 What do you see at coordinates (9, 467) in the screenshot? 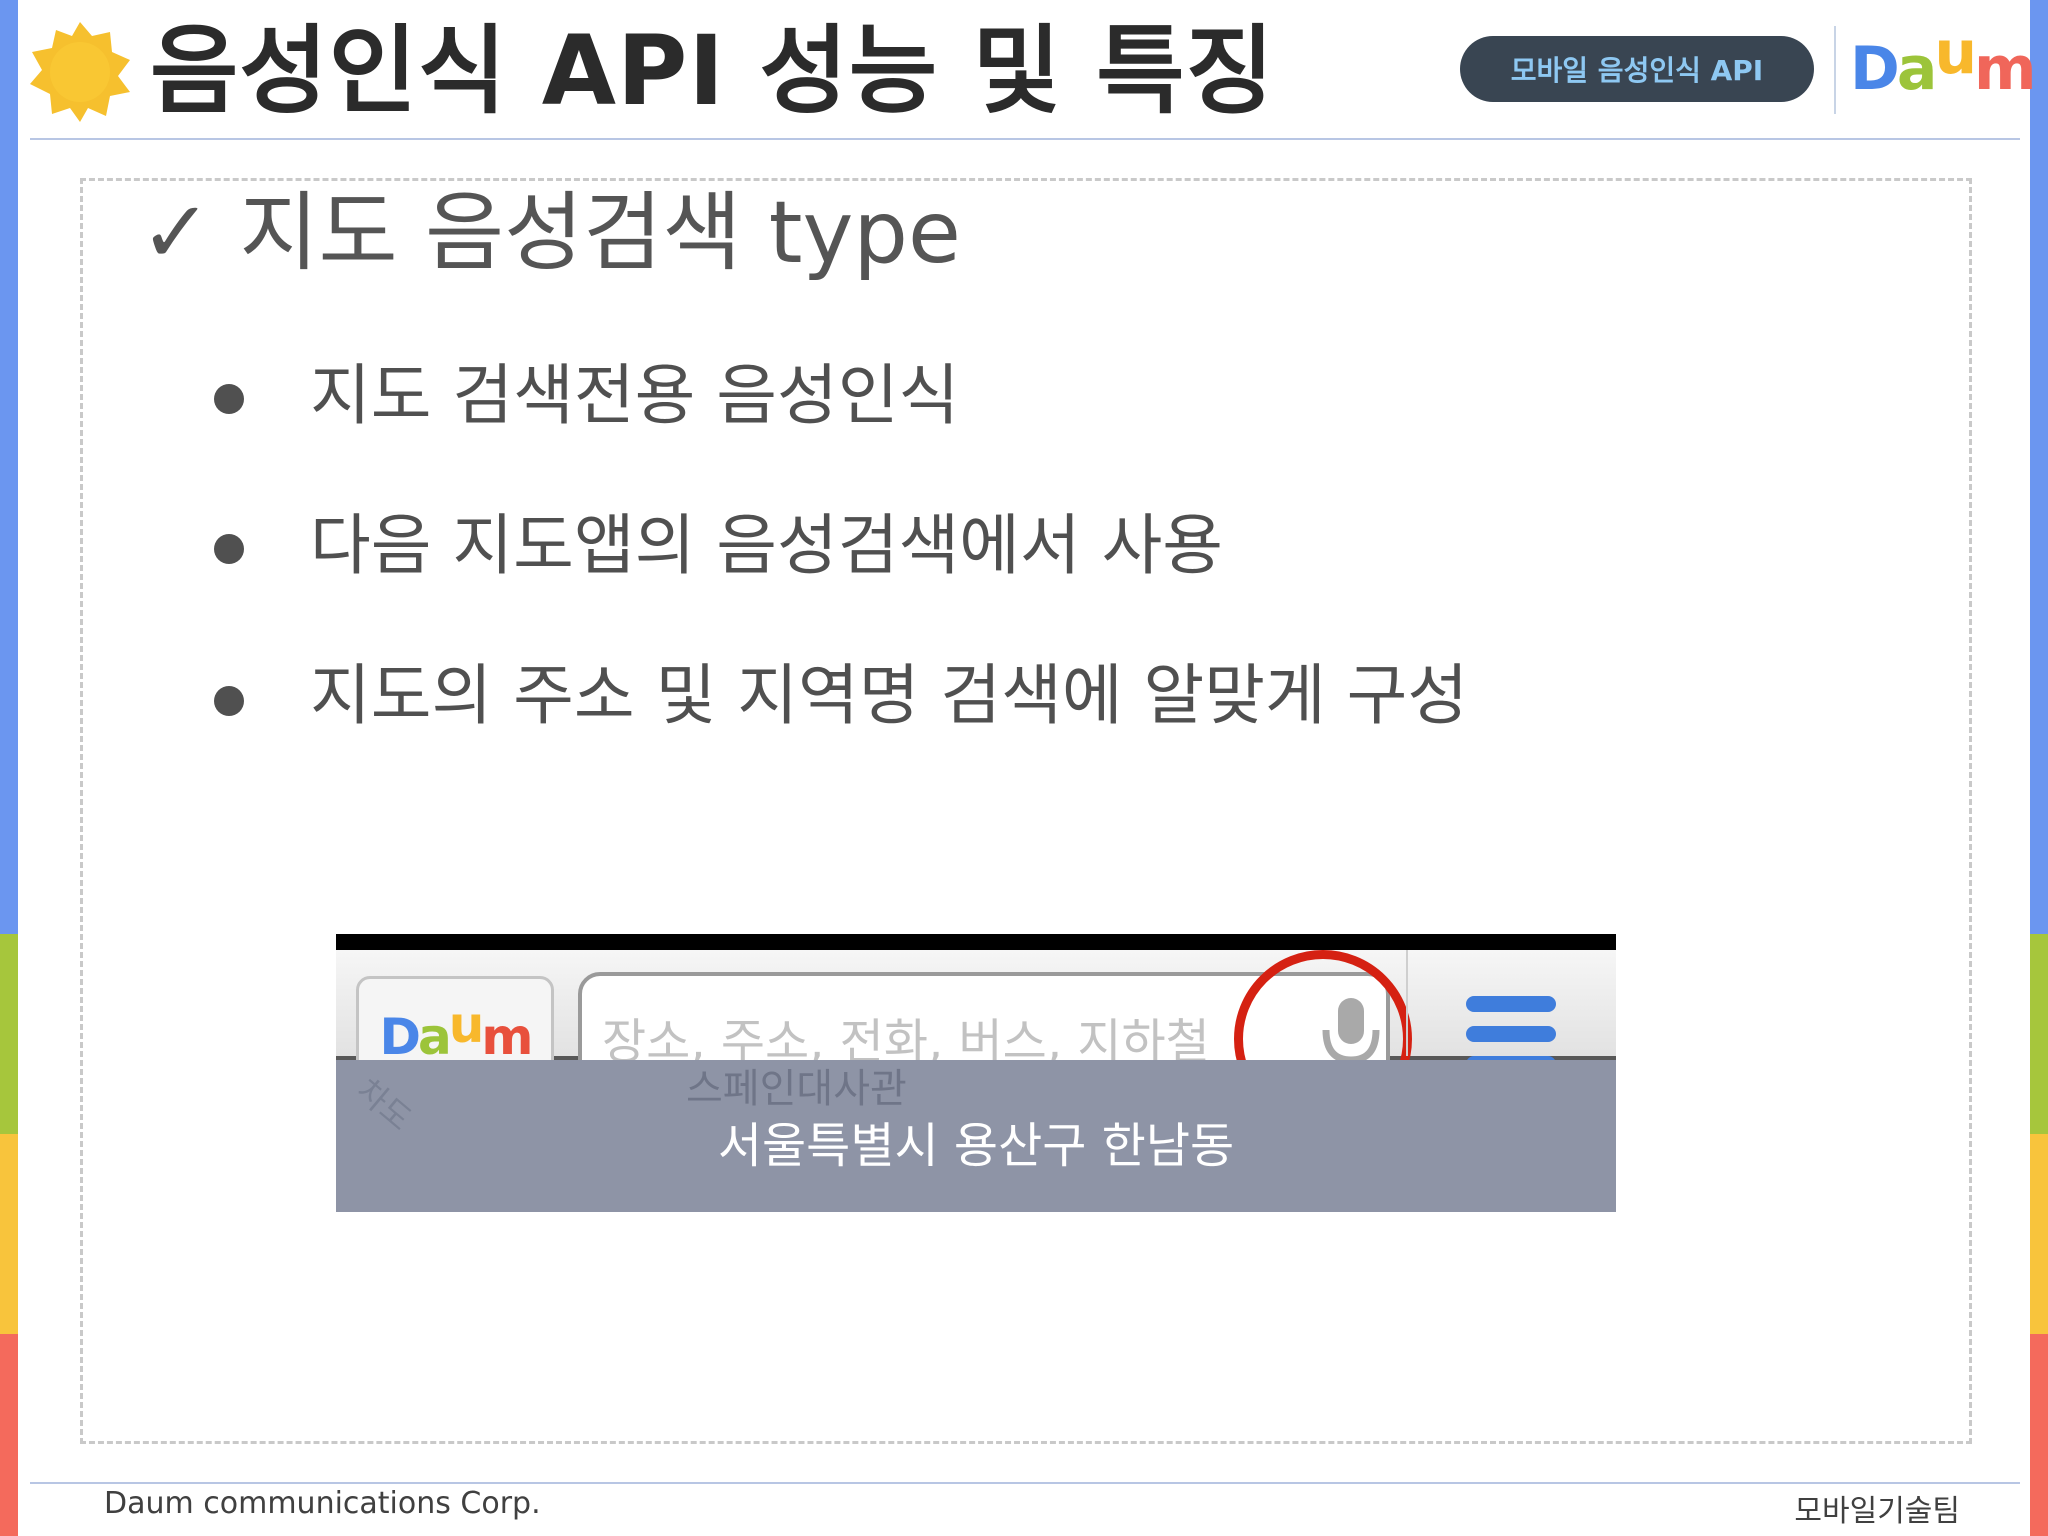
I see `edge-strip-blue-left` at bounding box center [9, 467].